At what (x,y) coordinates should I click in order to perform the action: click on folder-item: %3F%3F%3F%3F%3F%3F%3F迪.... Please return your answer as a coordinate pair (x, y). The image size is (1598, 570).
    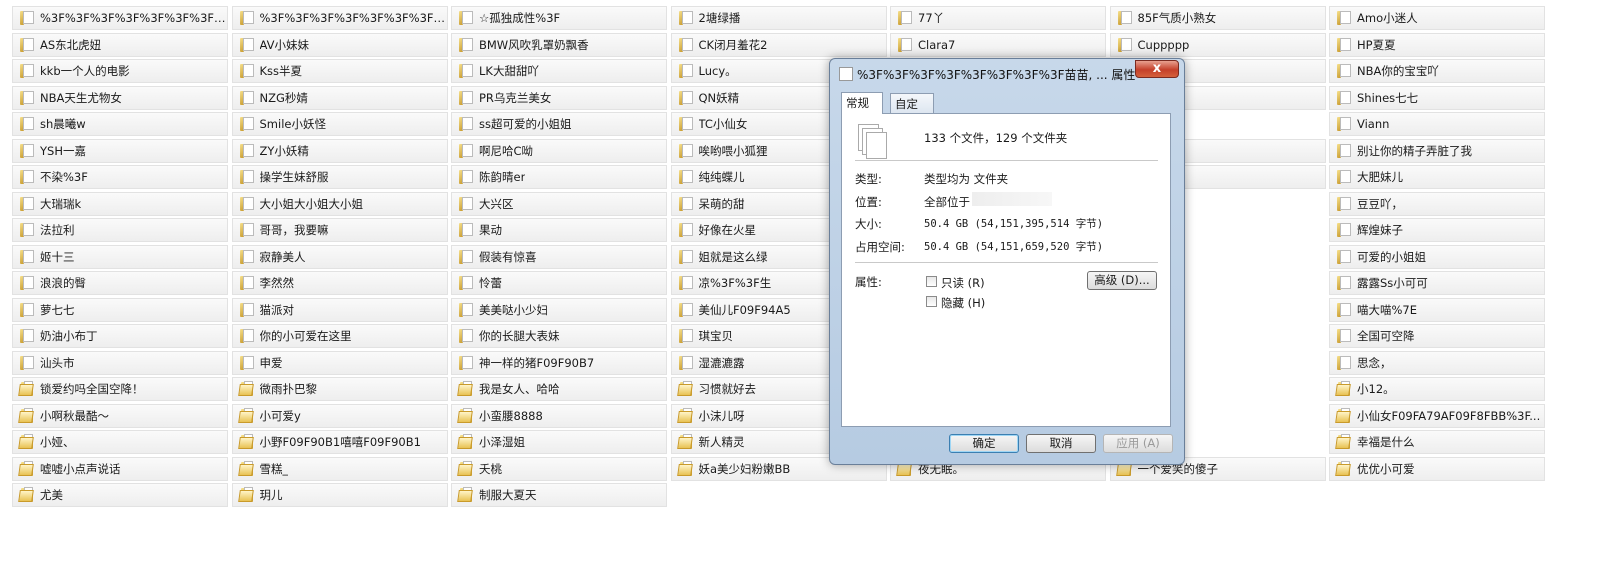
    Looking at the image, I should click on (339, 18).